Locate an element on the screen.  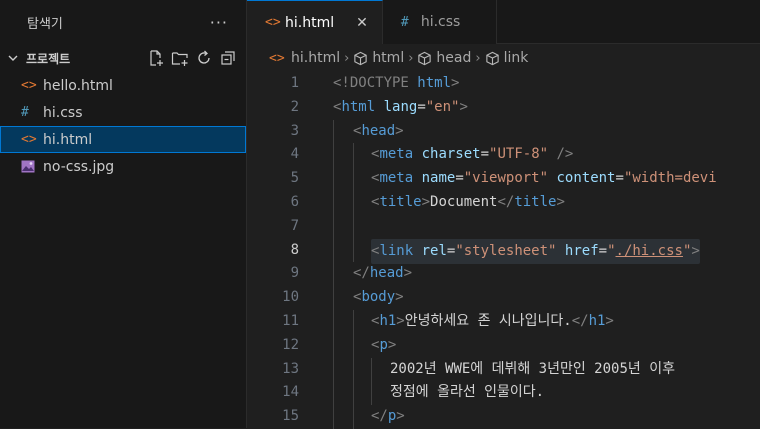
breadcrumb: <> hi.html › html › head › link is located at coordinates (503, 58).